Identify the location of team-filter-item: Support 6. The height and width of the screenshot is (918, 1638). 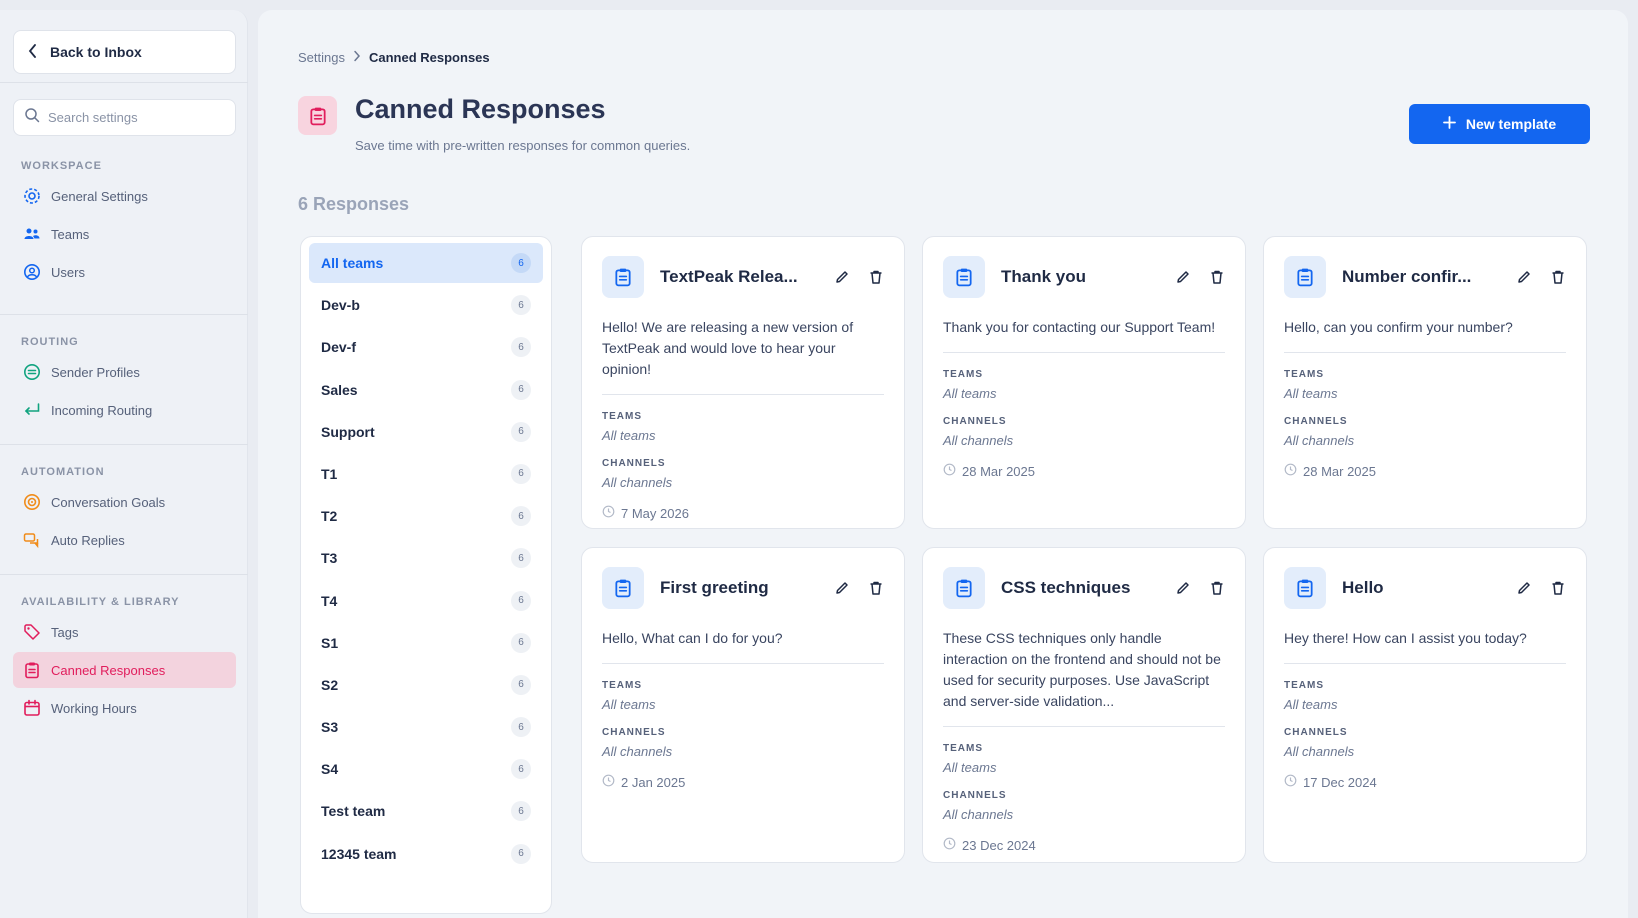
(426, 432).